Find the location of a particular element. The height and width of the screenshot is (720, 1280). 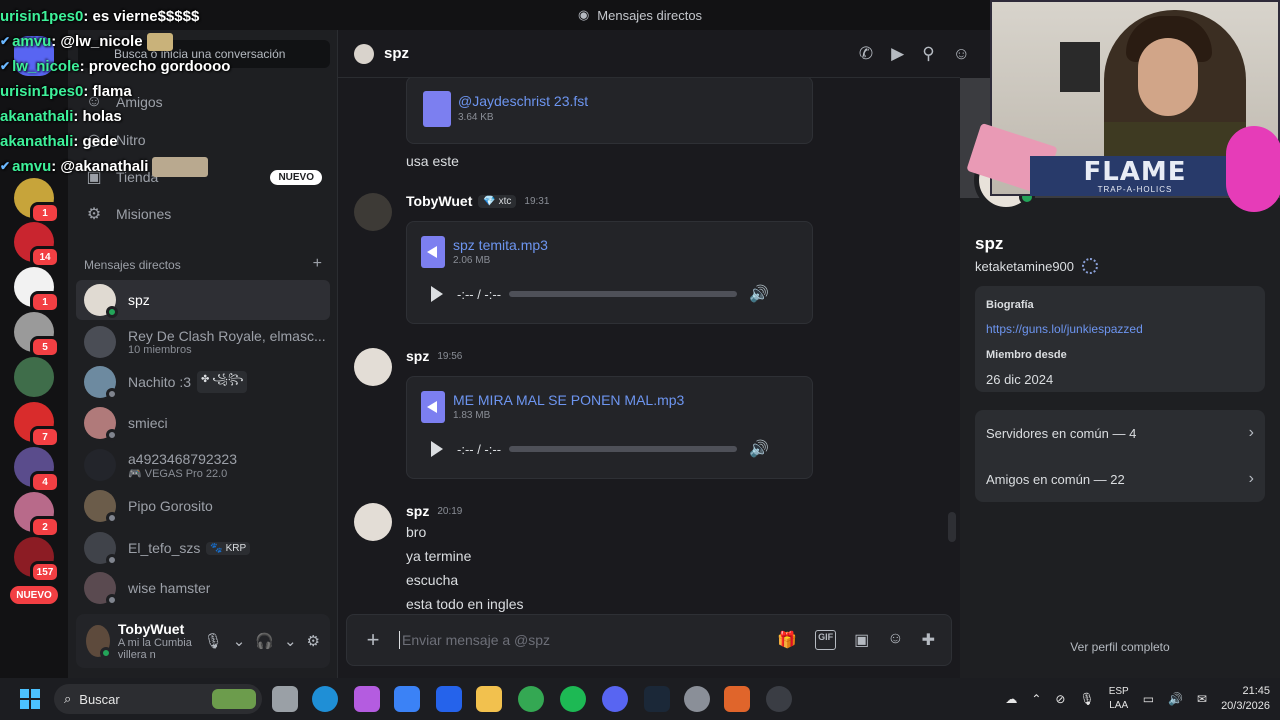

steam-icon is located at coordinates (657, 699).